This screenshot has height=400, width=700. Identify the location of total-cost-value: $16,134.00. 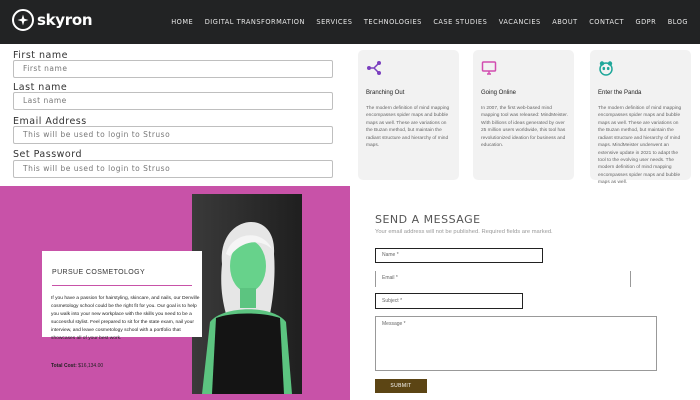
(91, 366).